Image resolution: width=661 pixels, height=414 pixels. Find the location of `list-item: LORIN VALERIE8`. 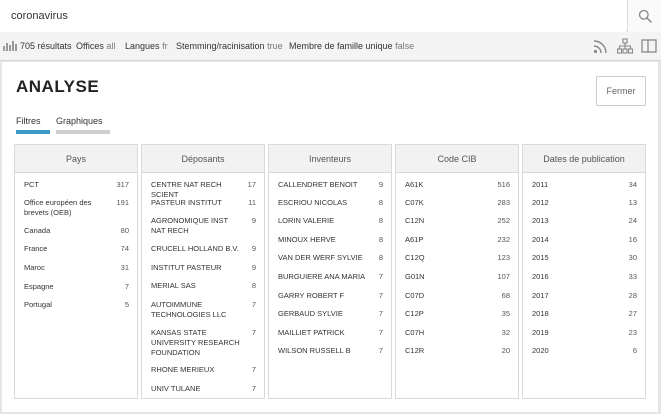

list-item: LORIN VALERIE8 is located at coordinates (330, 221).